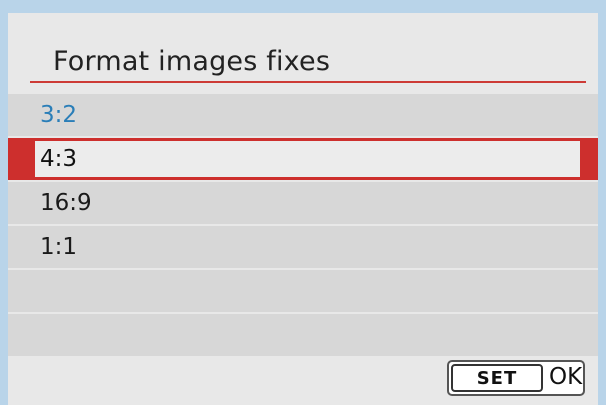  Describe the element at coordinates (59, 247) in the screenshot. I see `option-label: 1:1` at that location.